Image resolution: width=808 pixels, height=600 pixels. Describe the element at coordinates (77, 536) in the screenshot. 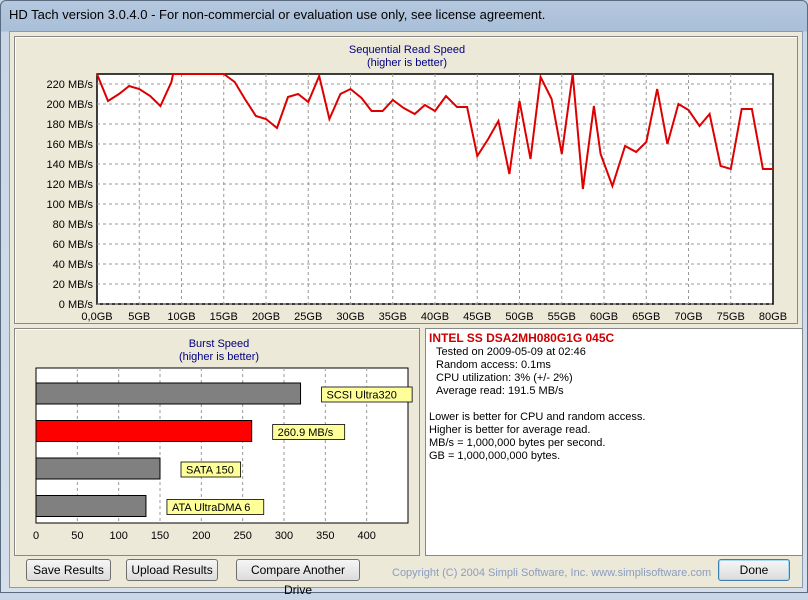

I see `burst-x-tick-label: 50` at that location.